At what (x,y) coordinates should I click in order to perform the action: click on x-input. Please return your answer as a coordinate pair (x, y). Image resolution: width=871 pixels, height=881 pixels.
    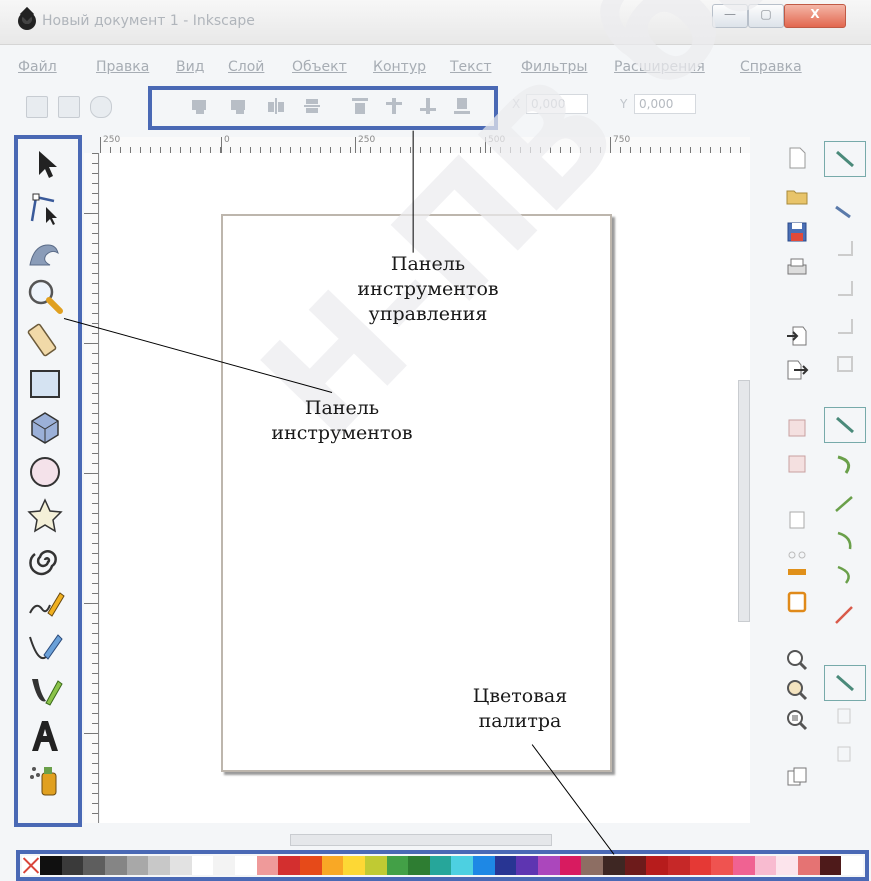
    Looking at the image, I should click on (557, 104).